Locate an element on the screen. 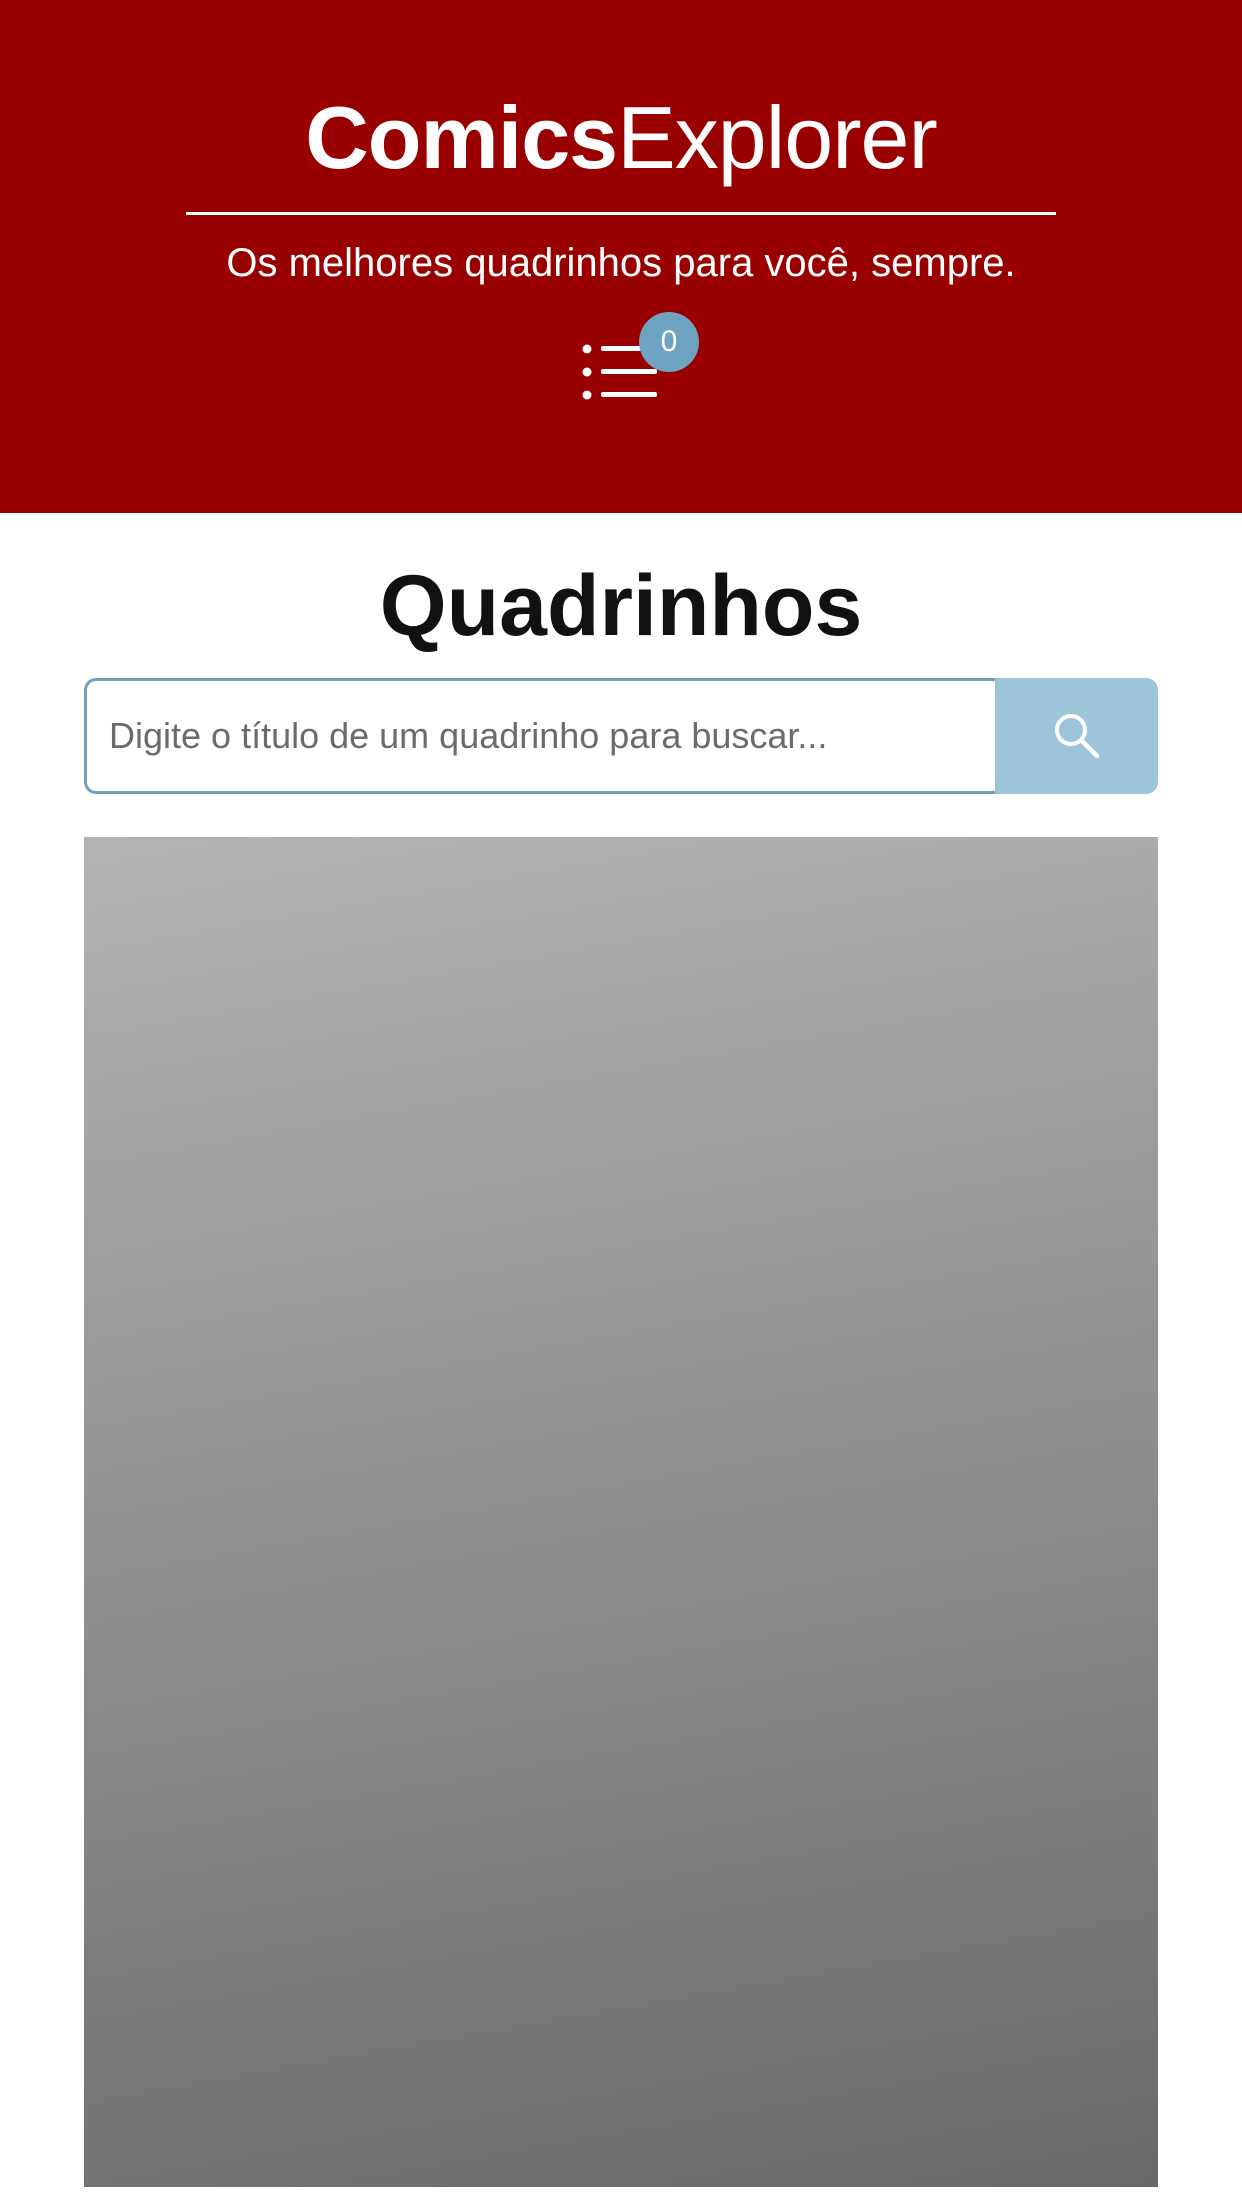 The image size is (1242, 2208). cart-count-badge: 0 is located at coordinates (669, 342).